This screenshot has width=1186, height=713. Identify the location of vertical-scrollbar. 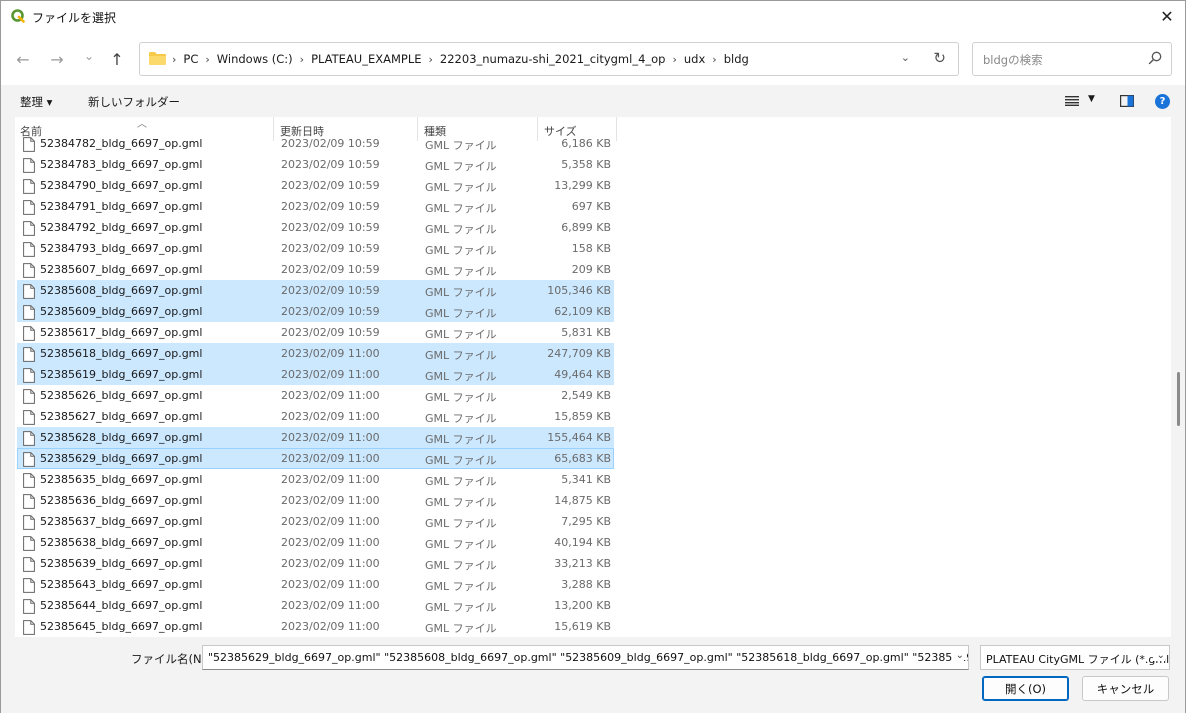
(1178, 399).